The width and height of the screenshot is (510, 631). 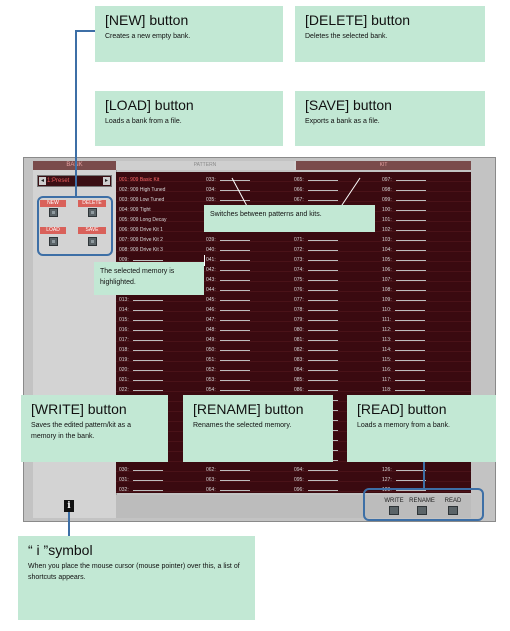 What do you see at coordinates (249, 320) in the screenshot?
I see `memory-item: 047:` at bounding box center [249, 320].